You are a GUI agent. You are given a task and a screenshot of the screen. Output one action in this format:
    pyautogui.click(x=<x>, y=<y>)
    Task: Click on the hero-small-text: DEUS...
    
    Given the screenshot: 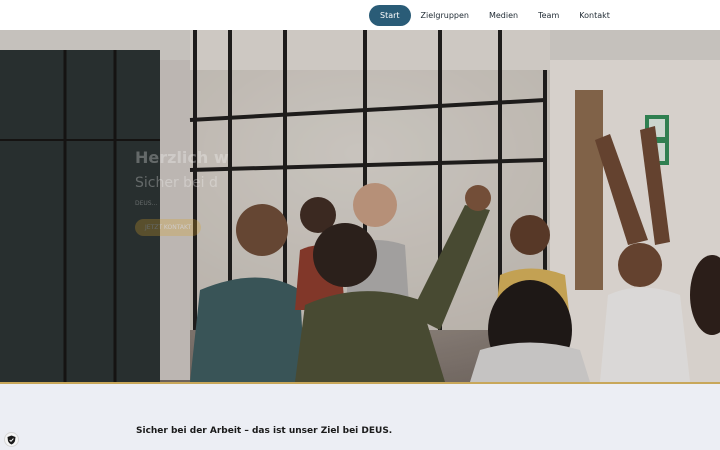 What is the action you would take?
    pyautogui.click(x=146, y=203)
    